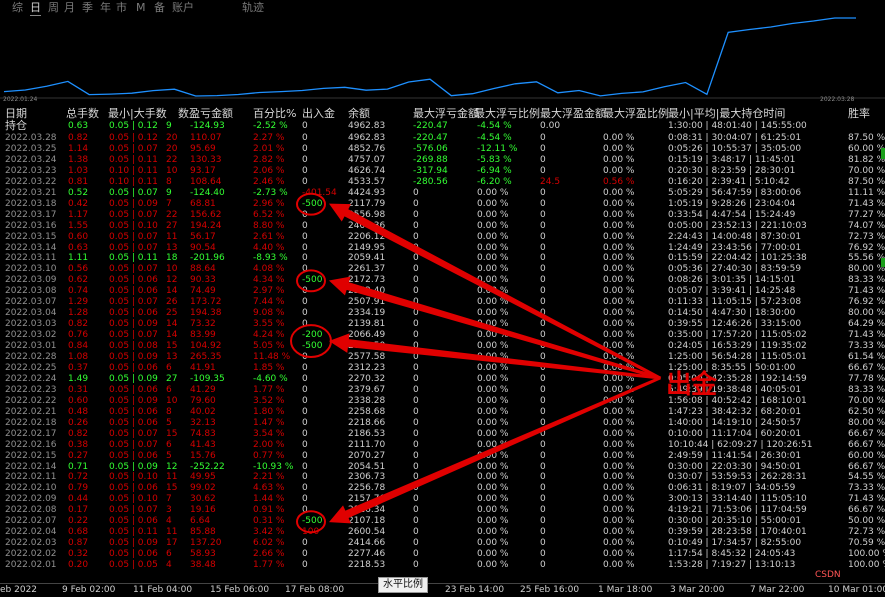 This screenshot has width=885, height=597. I want to click on cell-balance: 2172.73, so click(367, 280).